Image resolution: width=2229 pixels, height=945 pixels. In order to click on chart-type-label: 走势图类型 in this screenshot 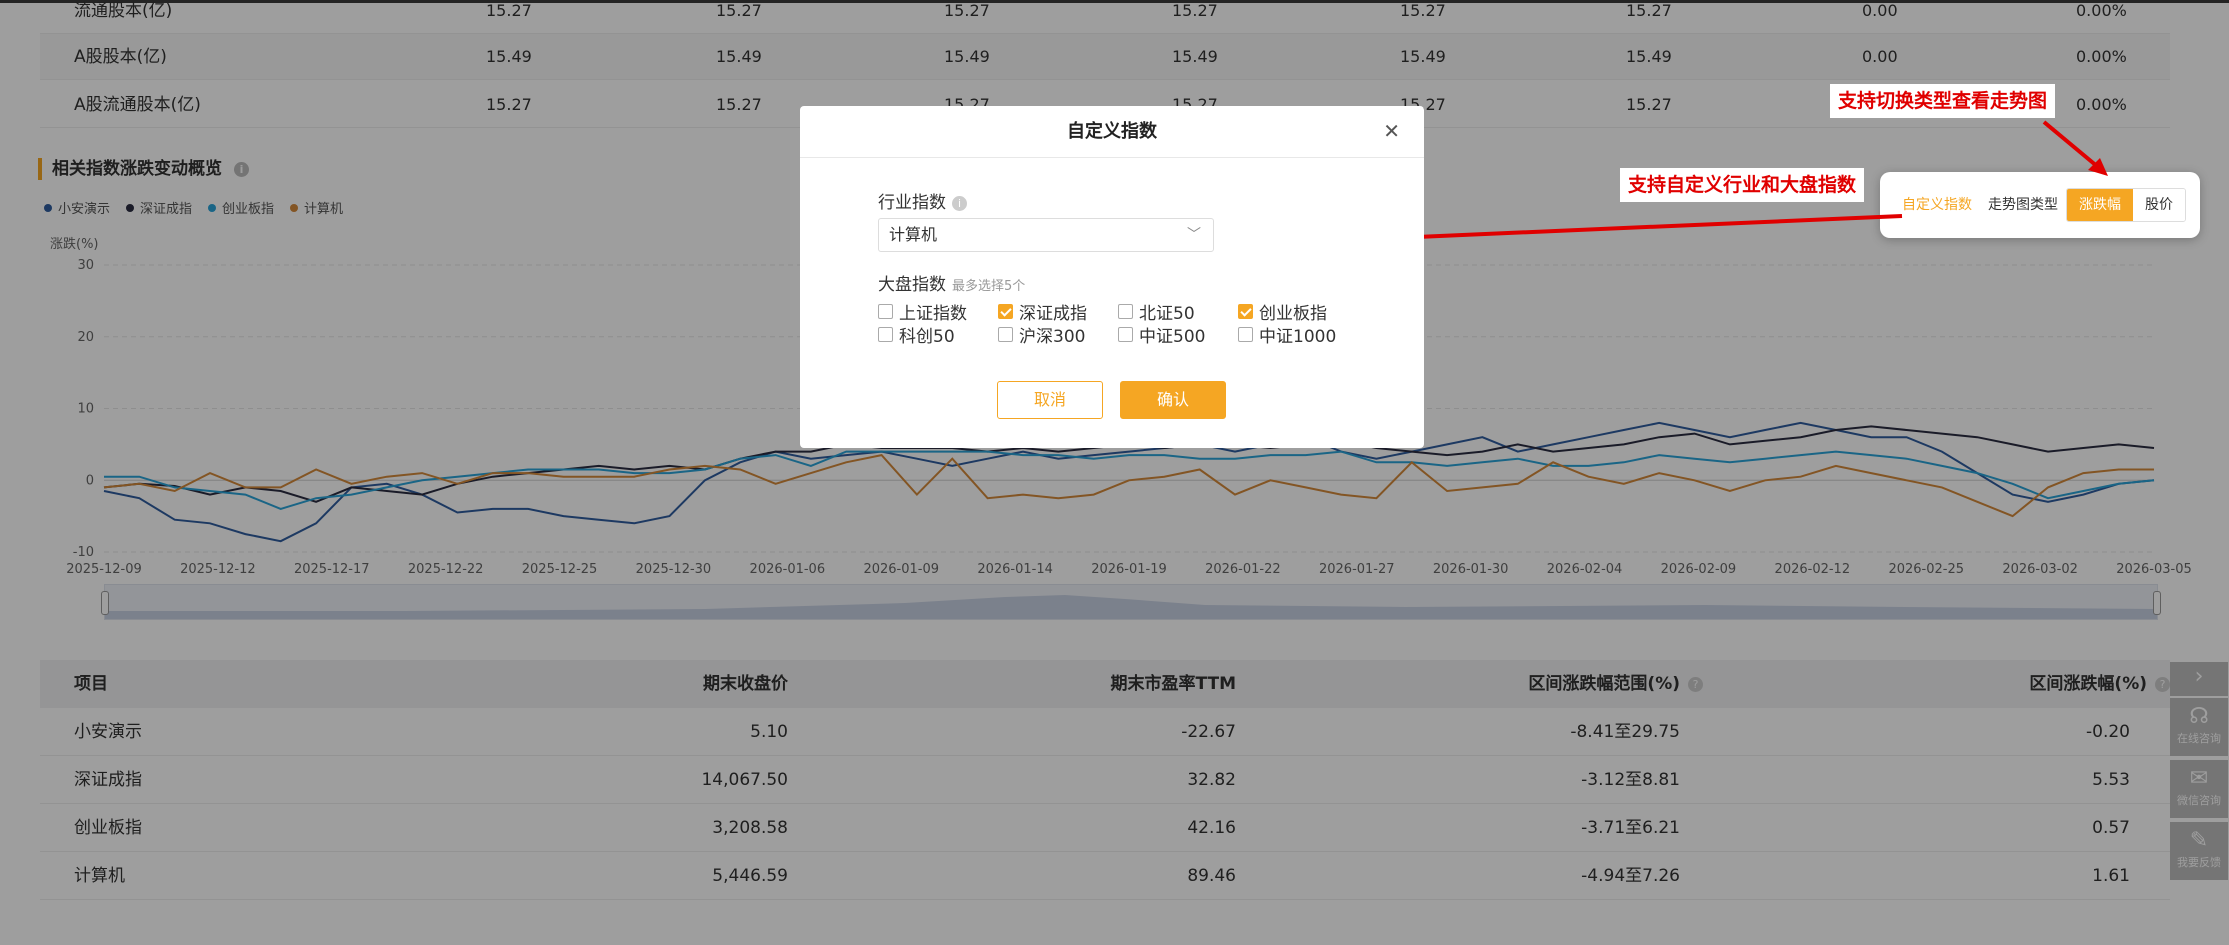, I will do `click(2023, 205)`.